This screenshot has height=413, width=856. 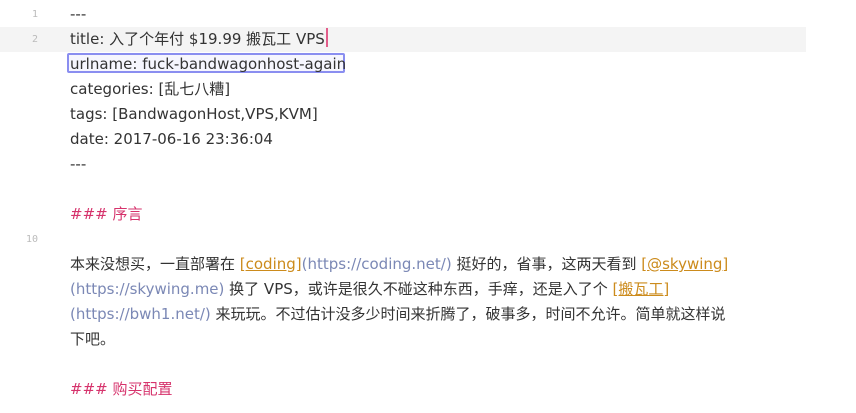 What do you see at coordinates (403, 164) in the screenshot?
I see `editor-line: ---` at bounding box center [403, 164].